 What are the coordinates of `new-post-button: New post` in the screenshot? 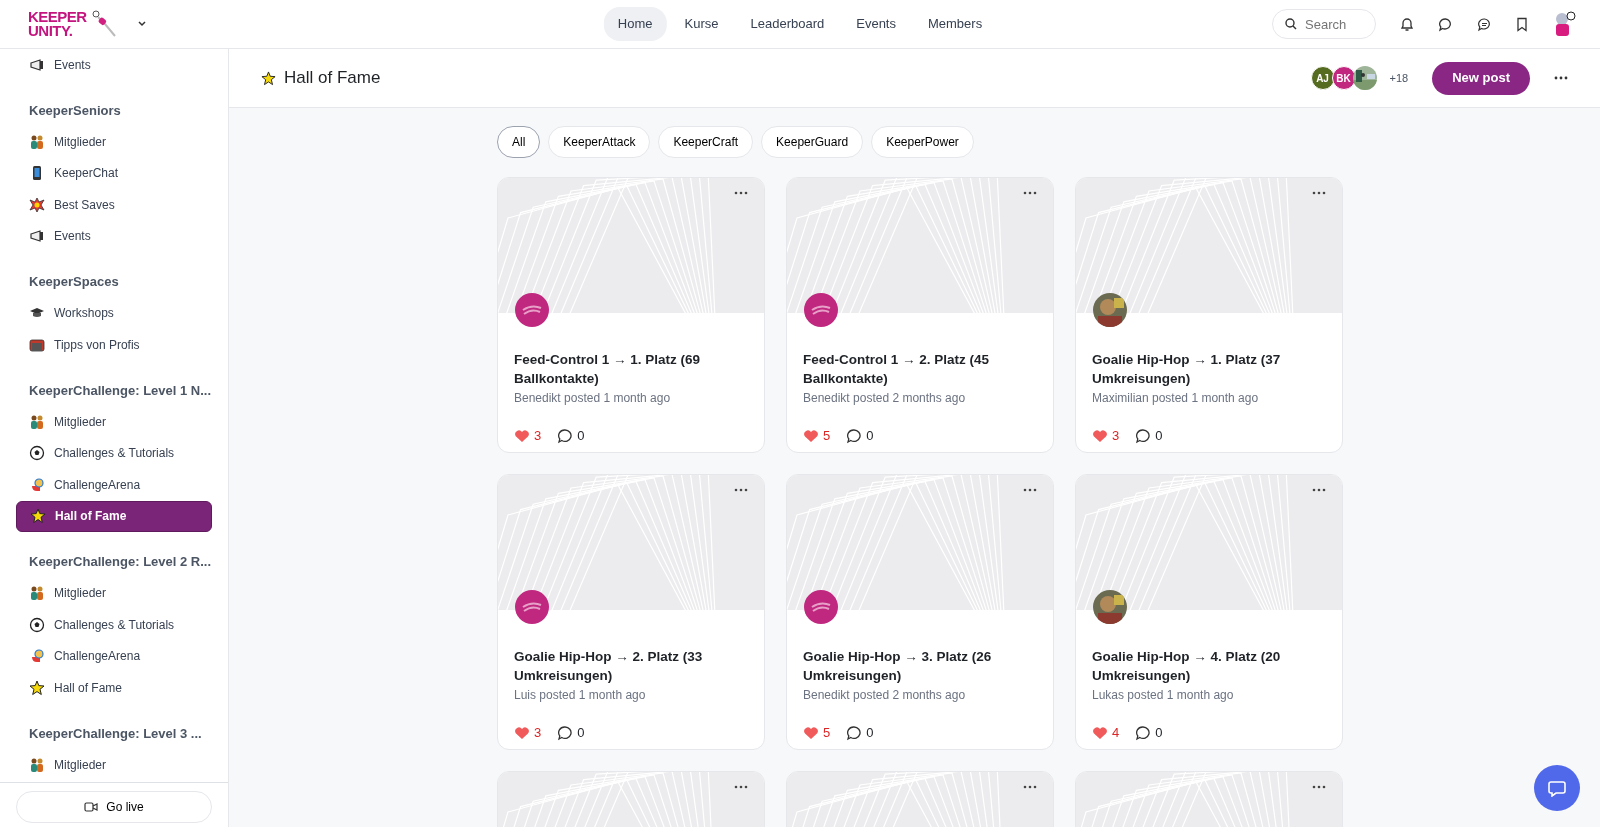 It's located at (1481, 78).